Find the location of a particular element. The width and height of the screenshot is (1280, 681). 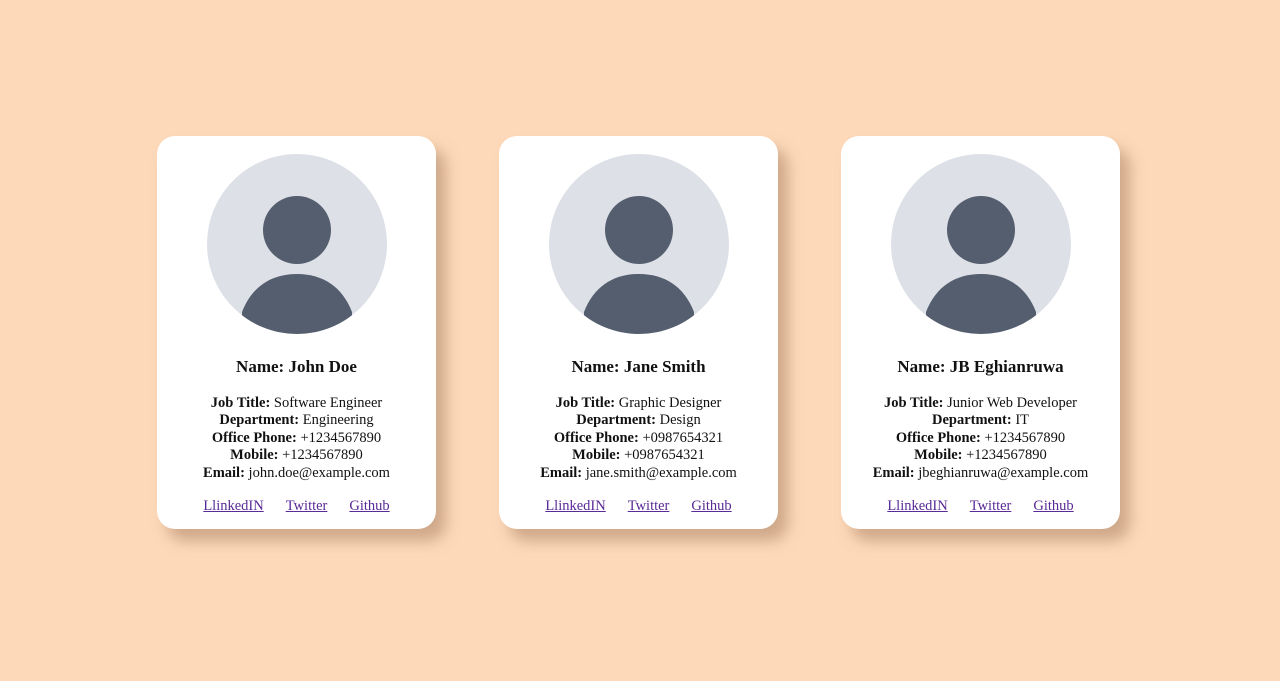

department-row: Department: Engineering is located at coordinates (296, 420).